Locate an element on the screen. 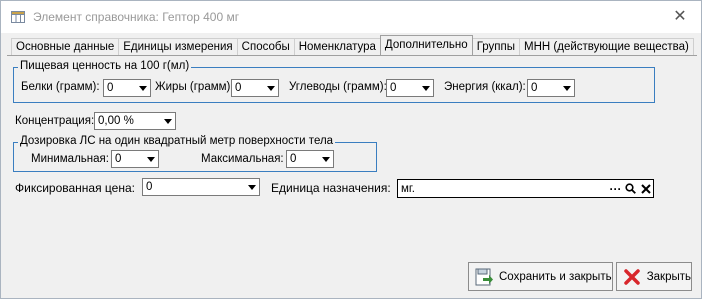 The height and width of the screenshot is (299, 702). nutrition-group-title: Пищевая ценность на 100 г(мл) is located at coordinates (105, 66).